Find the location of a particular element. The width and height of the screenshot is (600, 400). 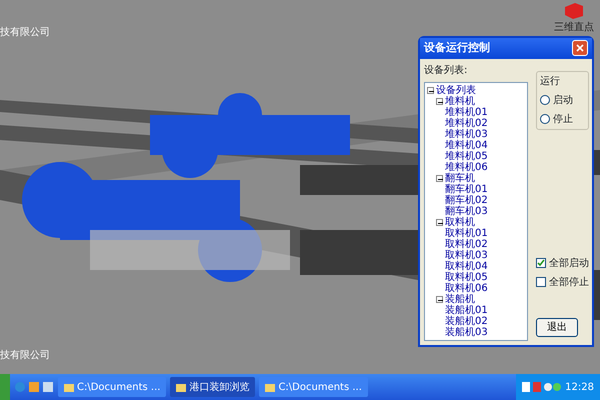

tree-item: 翻车机 is located at coordinates (460, 178).